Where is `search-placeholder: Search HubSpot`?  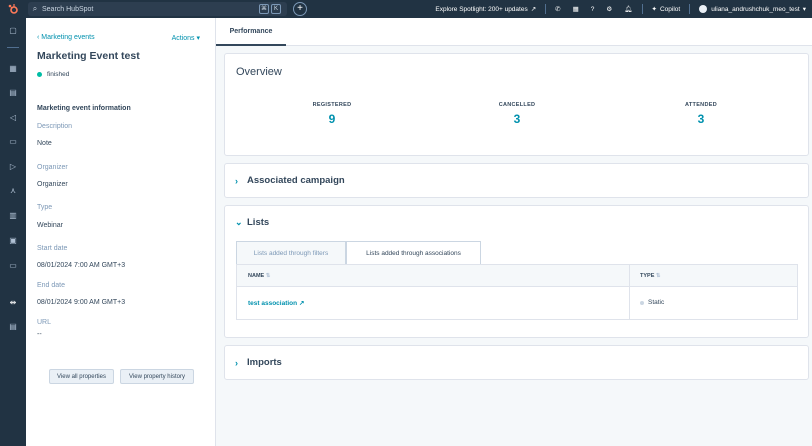
search-placeholder: Search HubSpot is located at coordinates (68, 9).